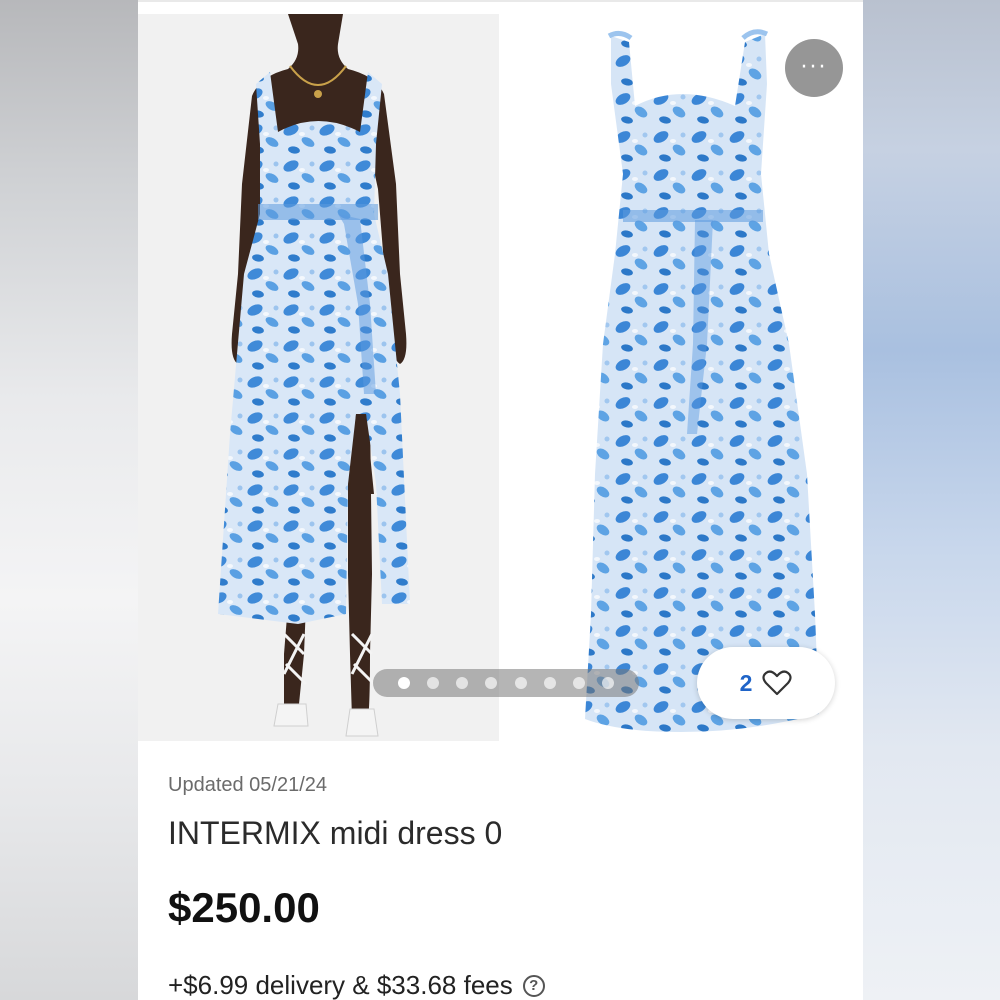 The image size is (1000, 1000). I want to click on heart-outline-icon, so click(777, 683).